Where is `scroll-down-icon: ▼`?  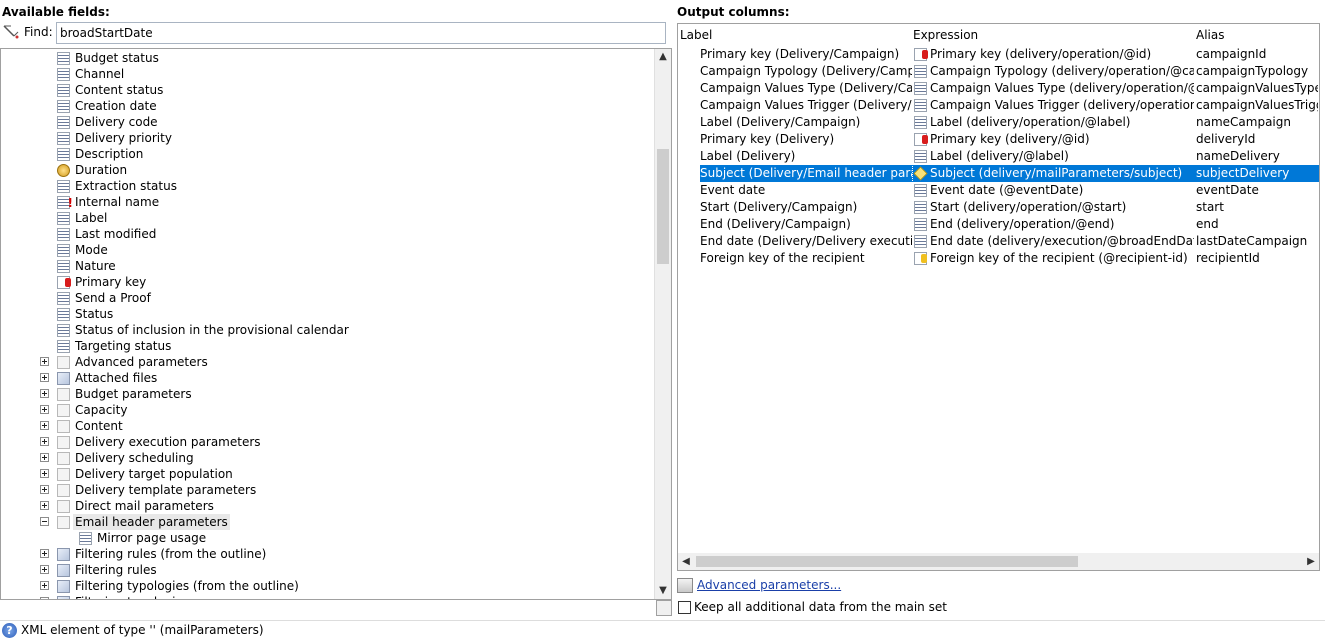 scroll-down-icon: ▼ is located at coordinates (663, 591).